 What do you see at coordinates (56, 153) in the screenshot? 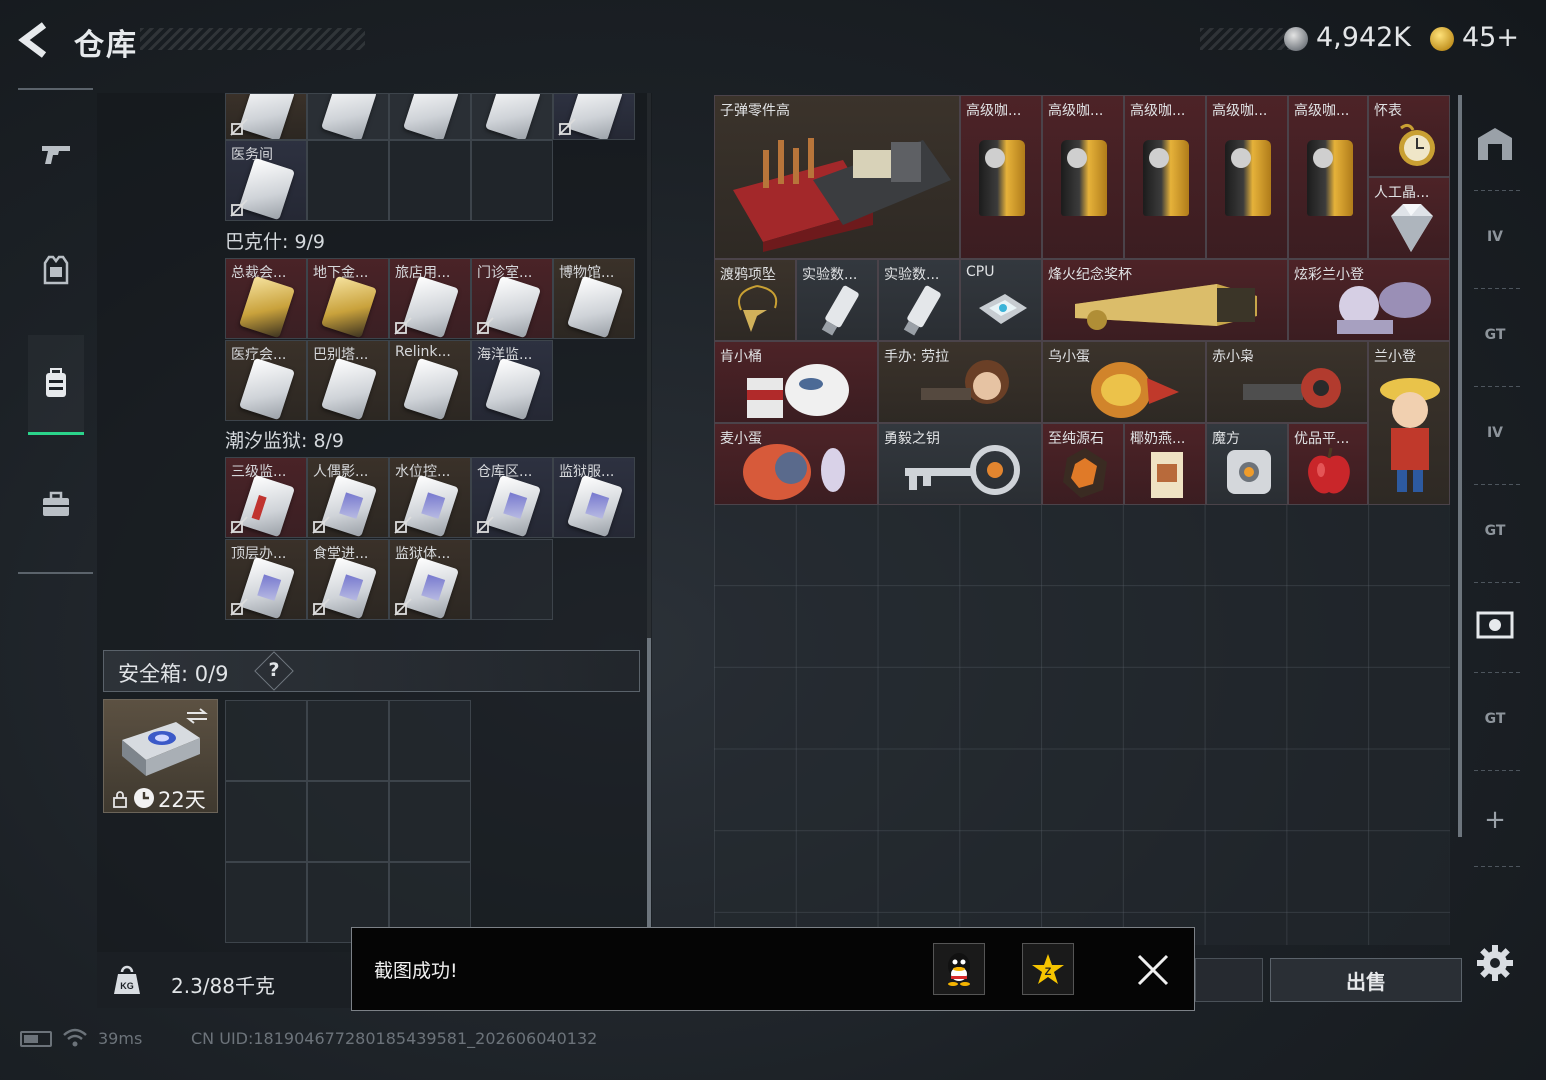
I see `nav-item-weapons` at bounding box center [56, 153].